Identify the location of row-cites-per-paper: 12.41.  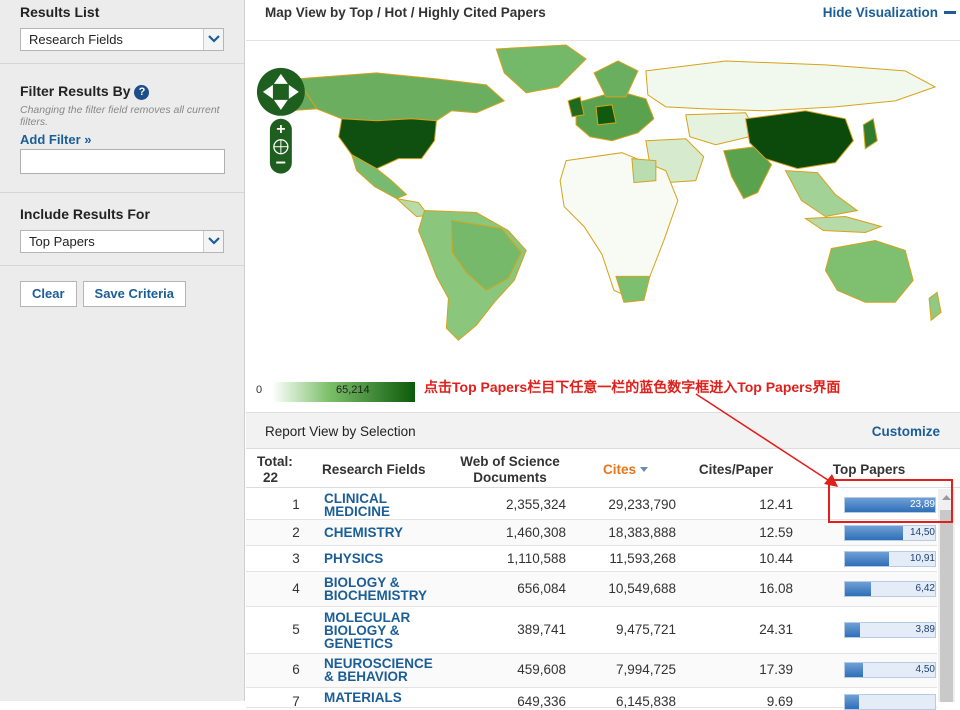
(776, 504).